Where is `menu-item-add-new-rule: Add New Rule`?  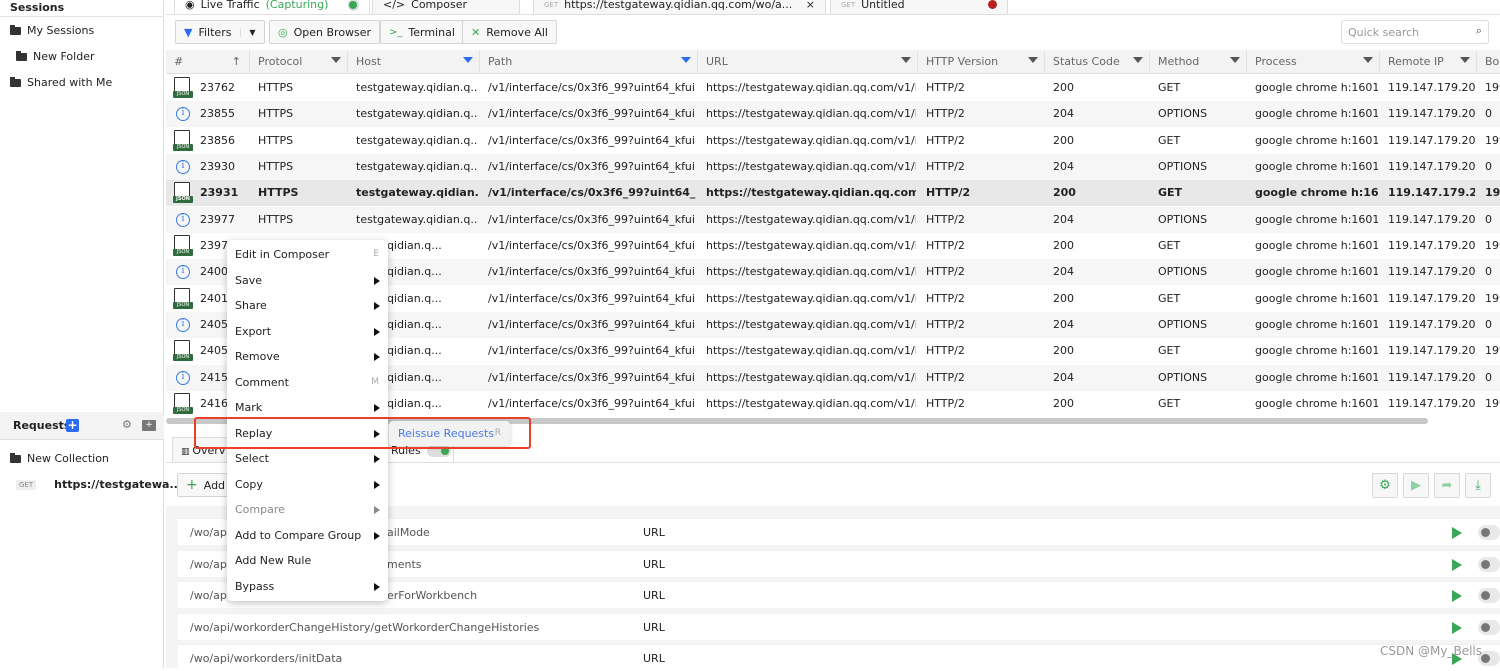 menu-item-add-new-rule: Add New Rule is located at coordinates (307, 560).